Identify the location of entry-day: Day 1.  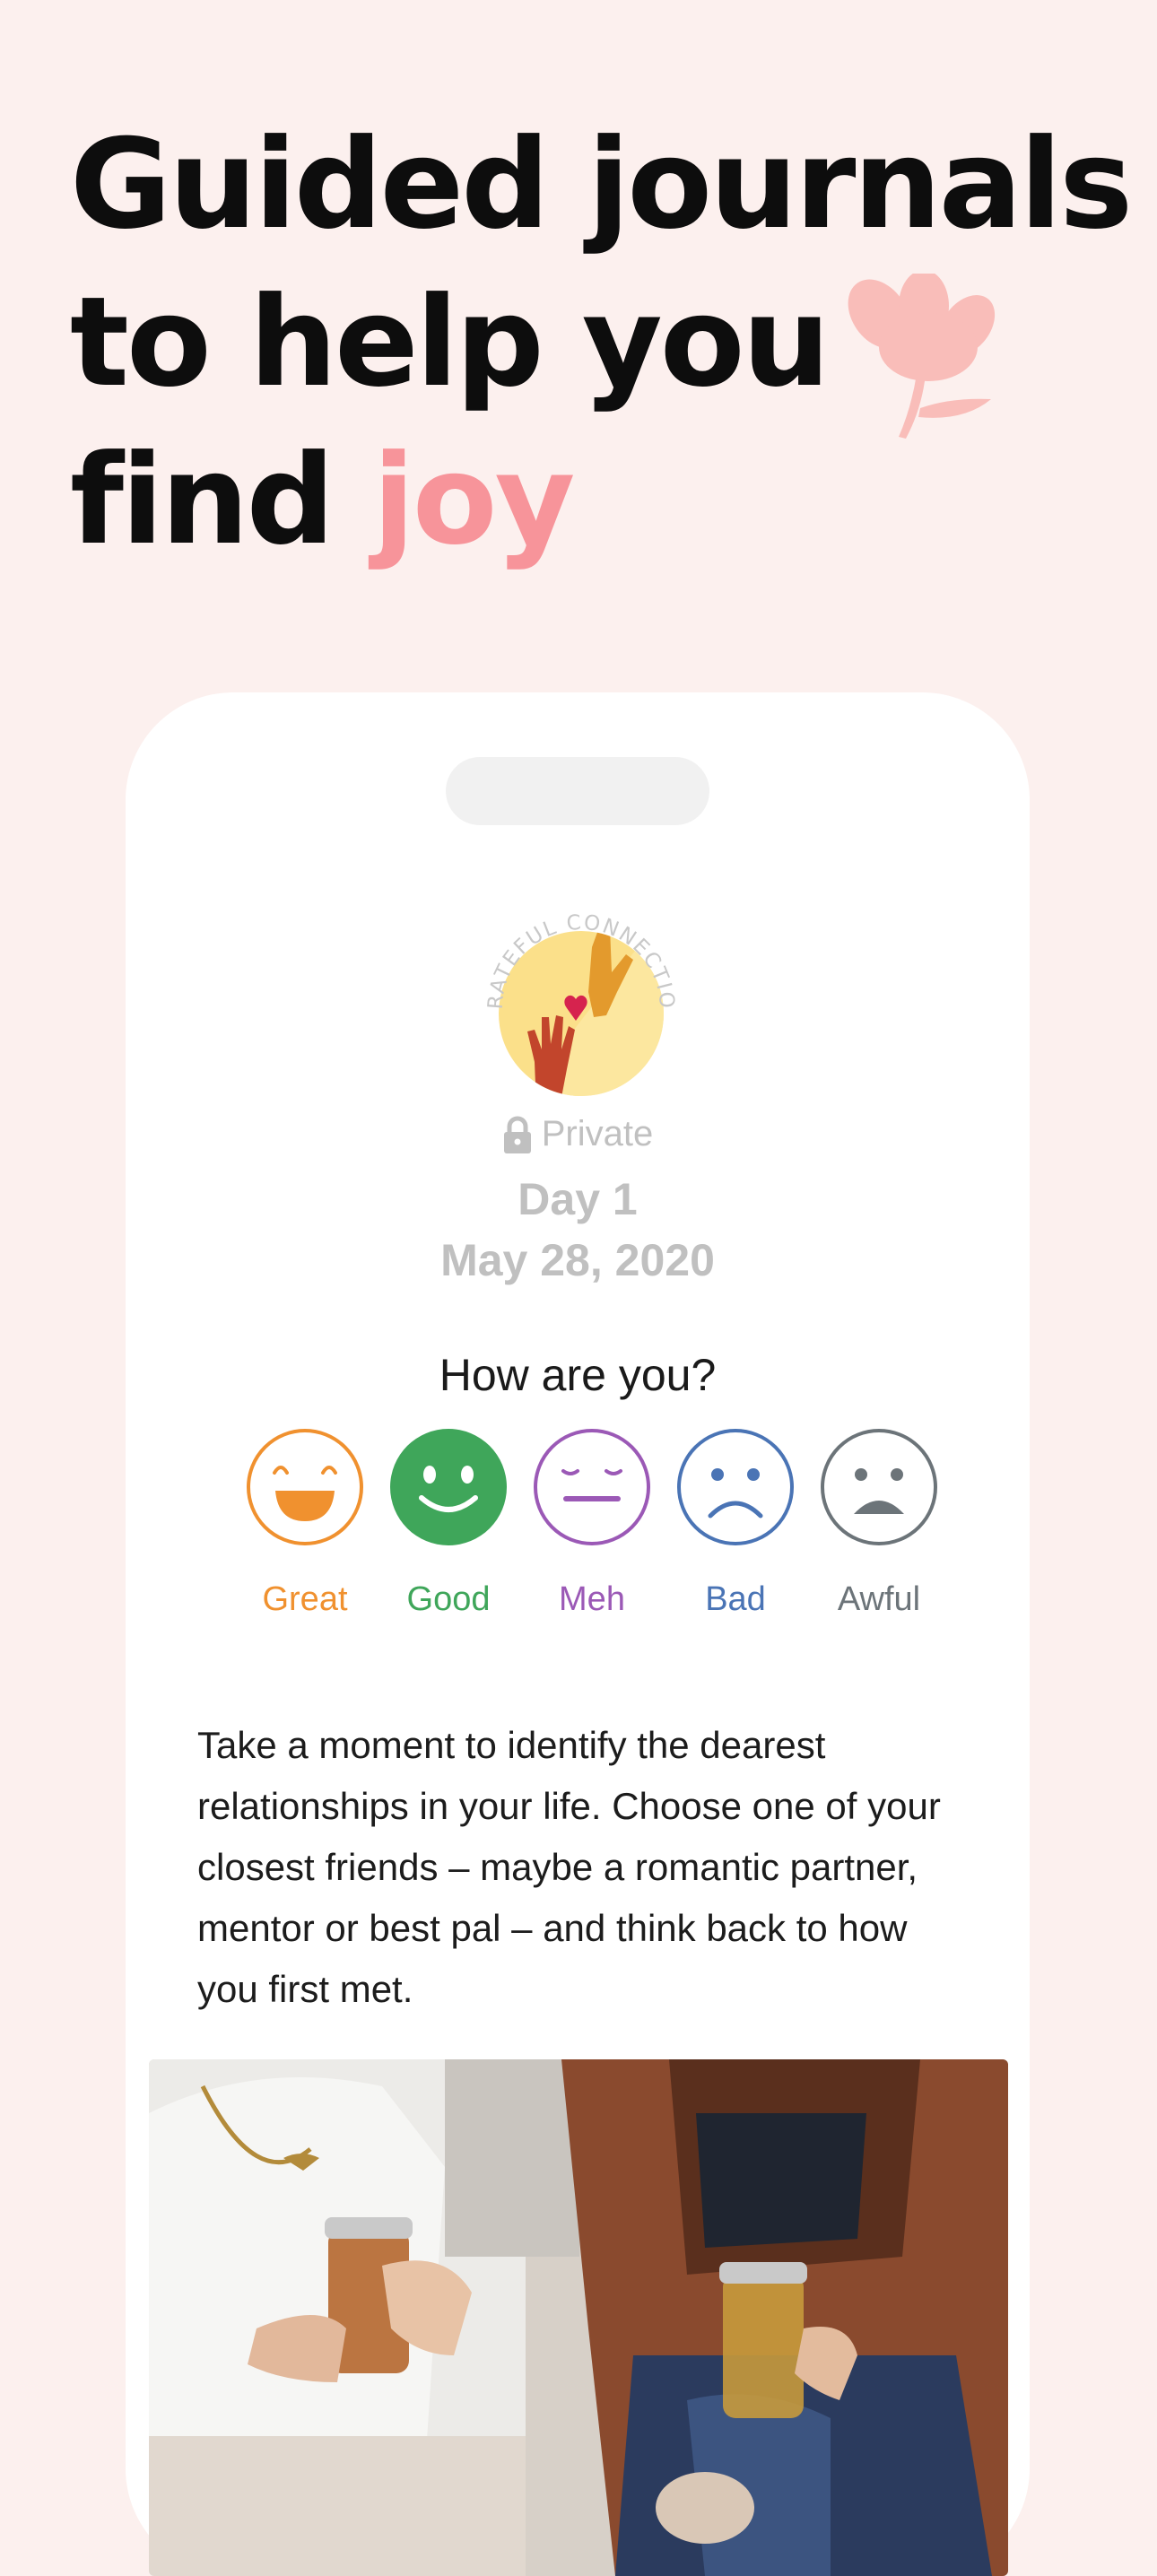
(578, 1199).